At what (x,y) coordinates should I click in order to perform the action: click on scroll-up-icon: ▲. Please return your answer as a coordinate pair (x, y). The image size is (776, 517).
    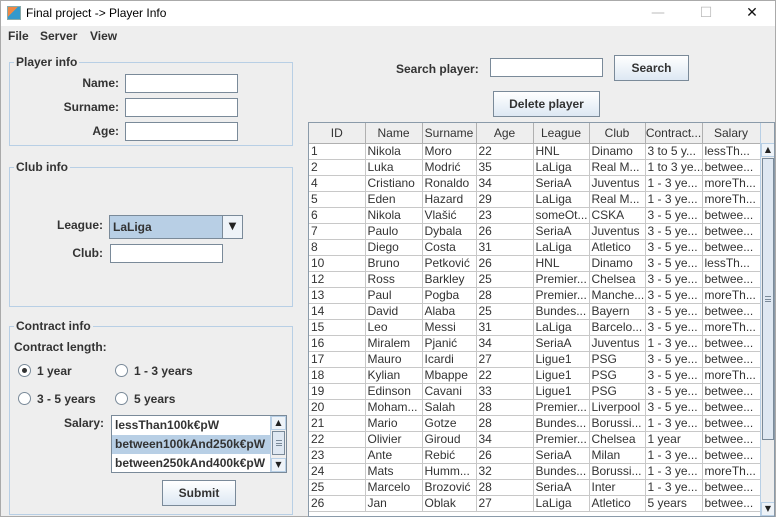
    Looking at the image, I should click on (767, 150).